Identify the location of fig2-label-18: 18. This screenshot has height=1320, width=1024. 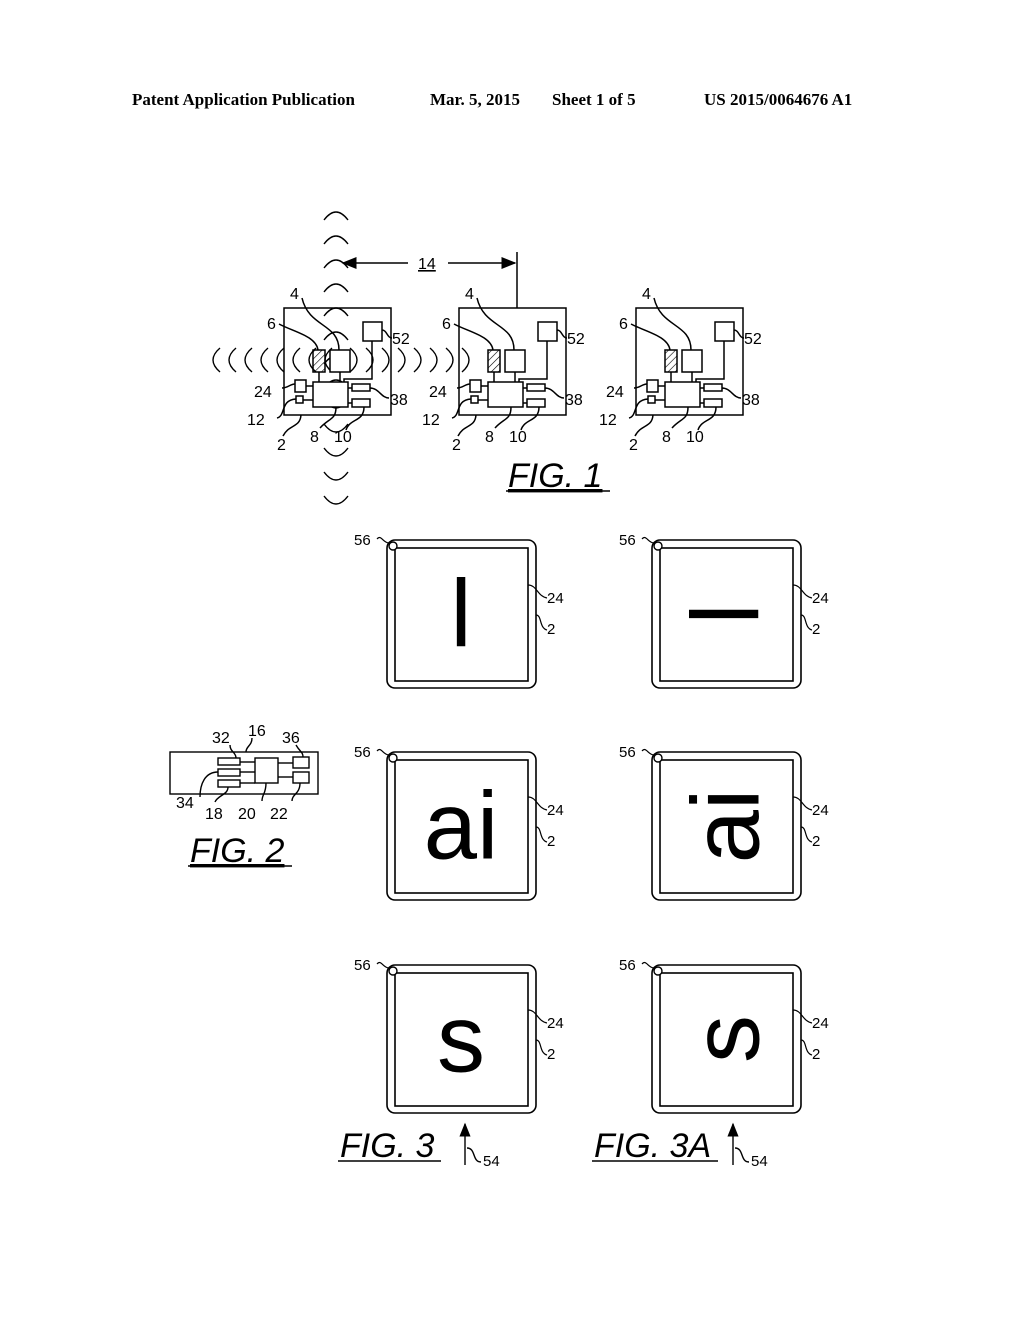
(214, 814).